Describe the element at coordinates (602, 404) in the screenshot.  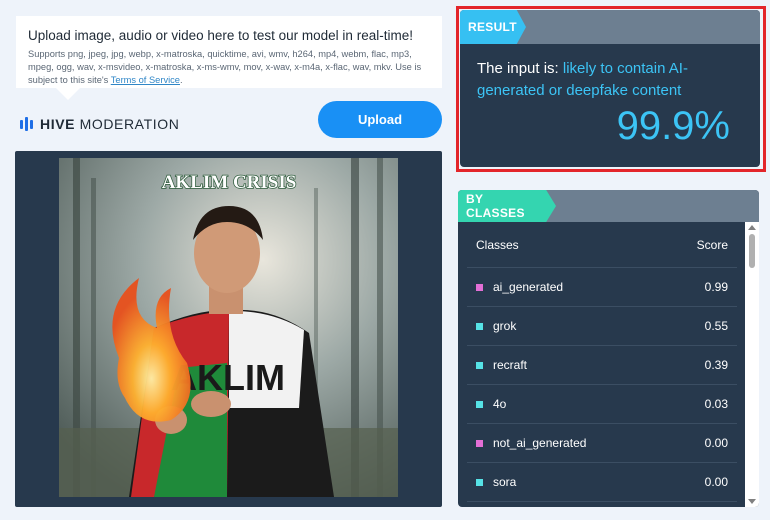
I see `table-row: 4o 0.03` at that location.